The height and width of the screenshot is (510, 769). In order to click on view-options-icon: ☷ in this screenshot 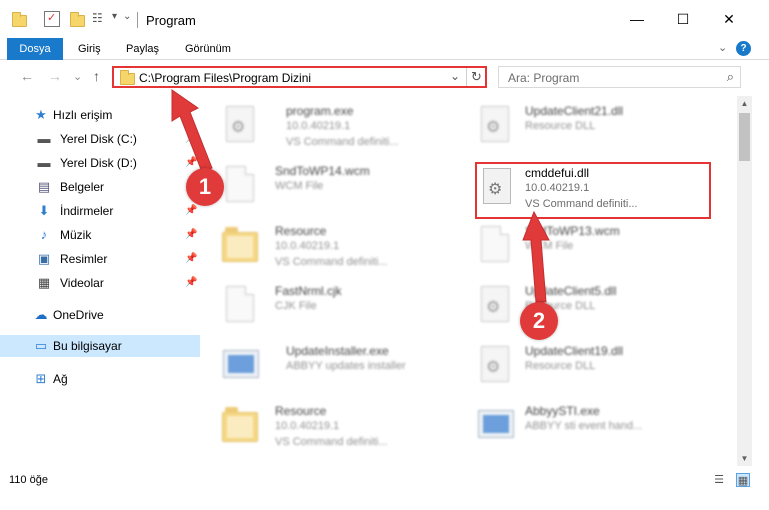, I will do `click(100, 19)`.